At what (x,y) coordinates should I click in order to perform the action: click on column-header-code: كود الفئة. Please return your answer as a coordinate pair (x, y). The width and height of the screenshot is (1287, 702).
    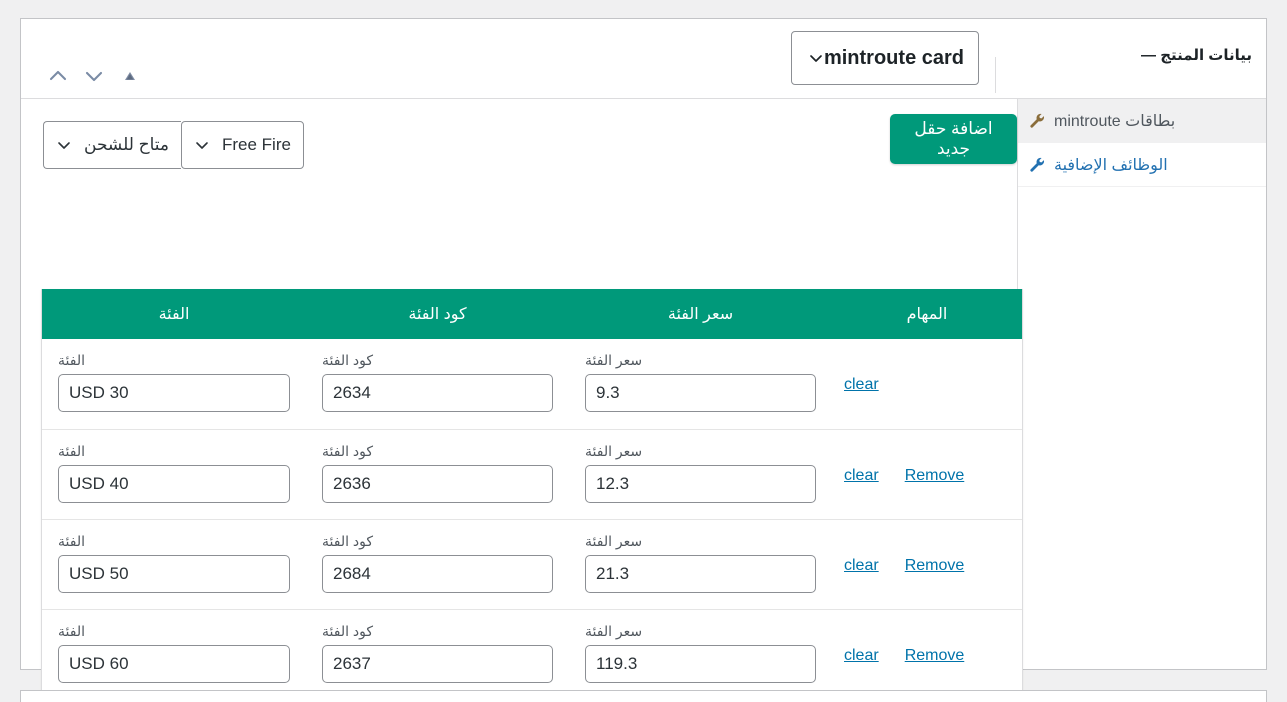
    Looking at the image, I should click on (437, 314).